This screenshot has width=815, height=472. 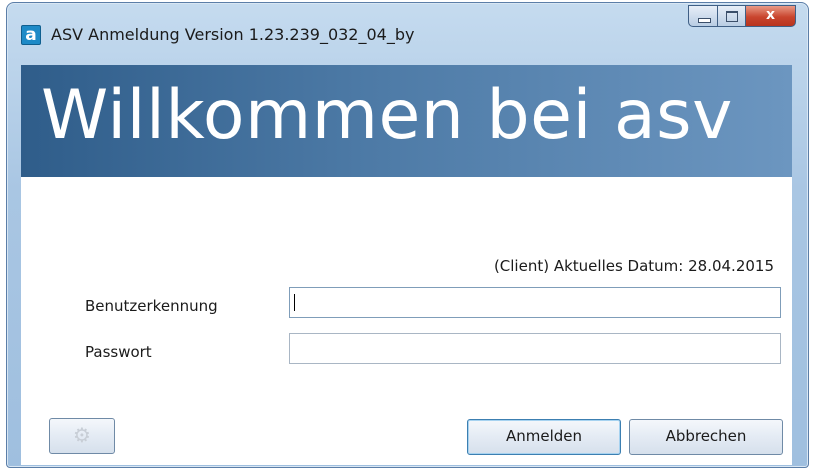 I want to click on minimize-button, so click(x=703, y=16).